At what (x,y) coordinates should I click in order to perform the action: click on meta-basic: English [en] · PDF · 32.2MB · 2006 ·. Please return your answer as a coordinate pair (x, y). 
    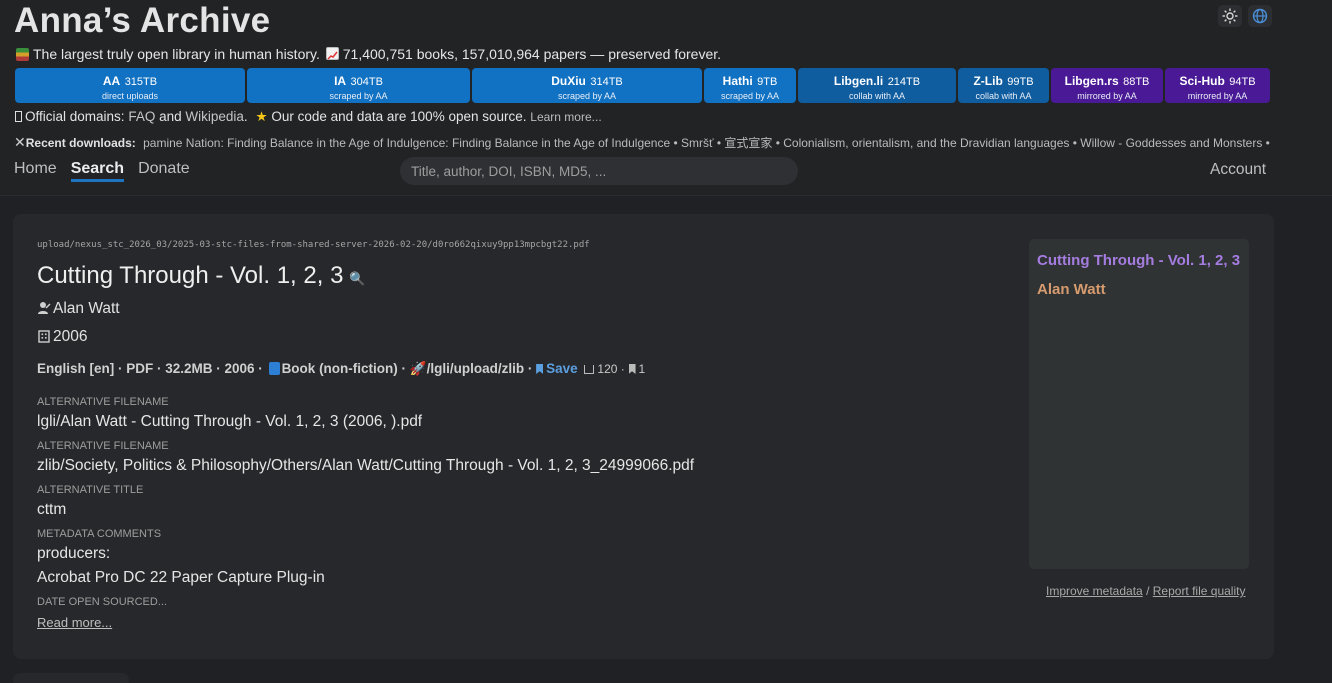
    Looking at the image, I should click on (150, 368).